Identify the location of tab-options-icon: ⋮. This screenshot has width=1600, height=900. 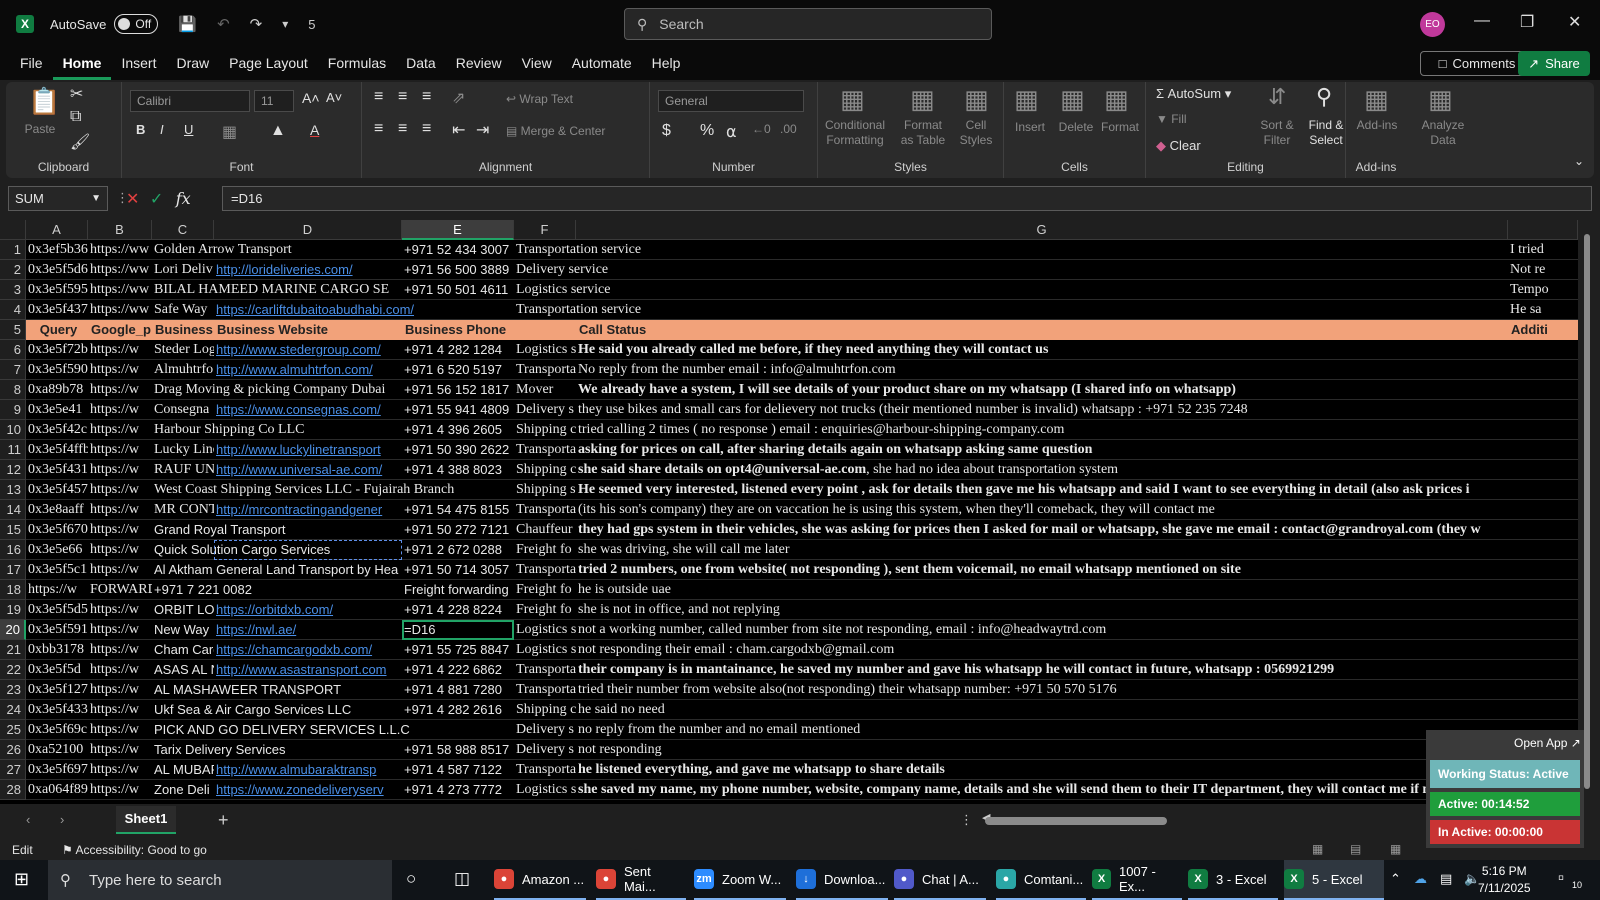
(966, 820).